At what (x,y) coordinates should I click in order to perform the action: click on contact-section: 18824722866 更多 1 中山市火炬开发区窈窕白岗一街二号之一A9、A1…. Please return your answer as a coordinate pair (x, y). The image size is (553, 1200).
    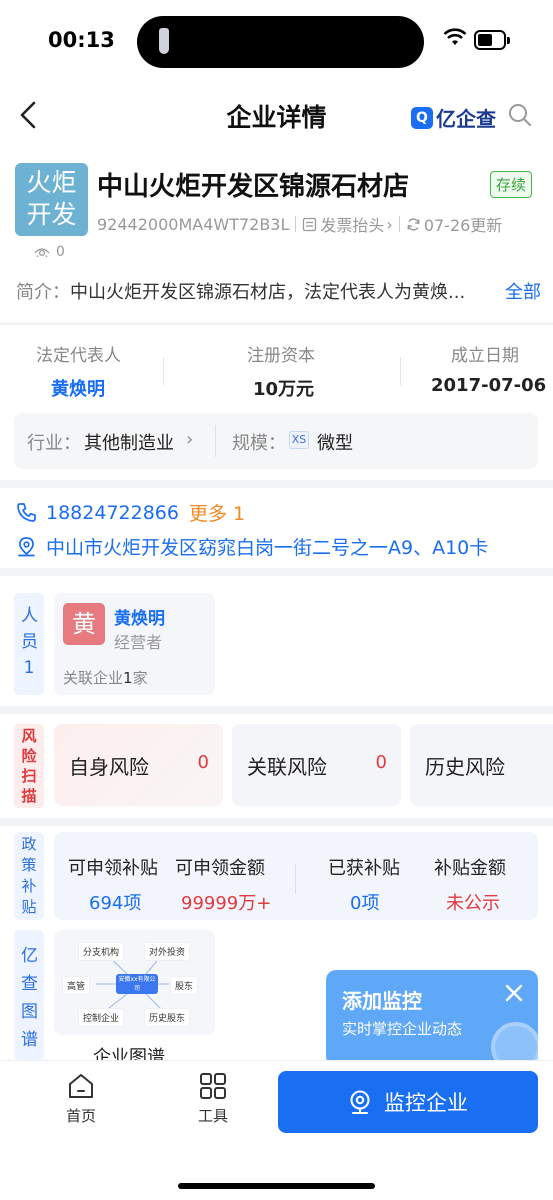
    Looking at the image, I should click on (276, 528).